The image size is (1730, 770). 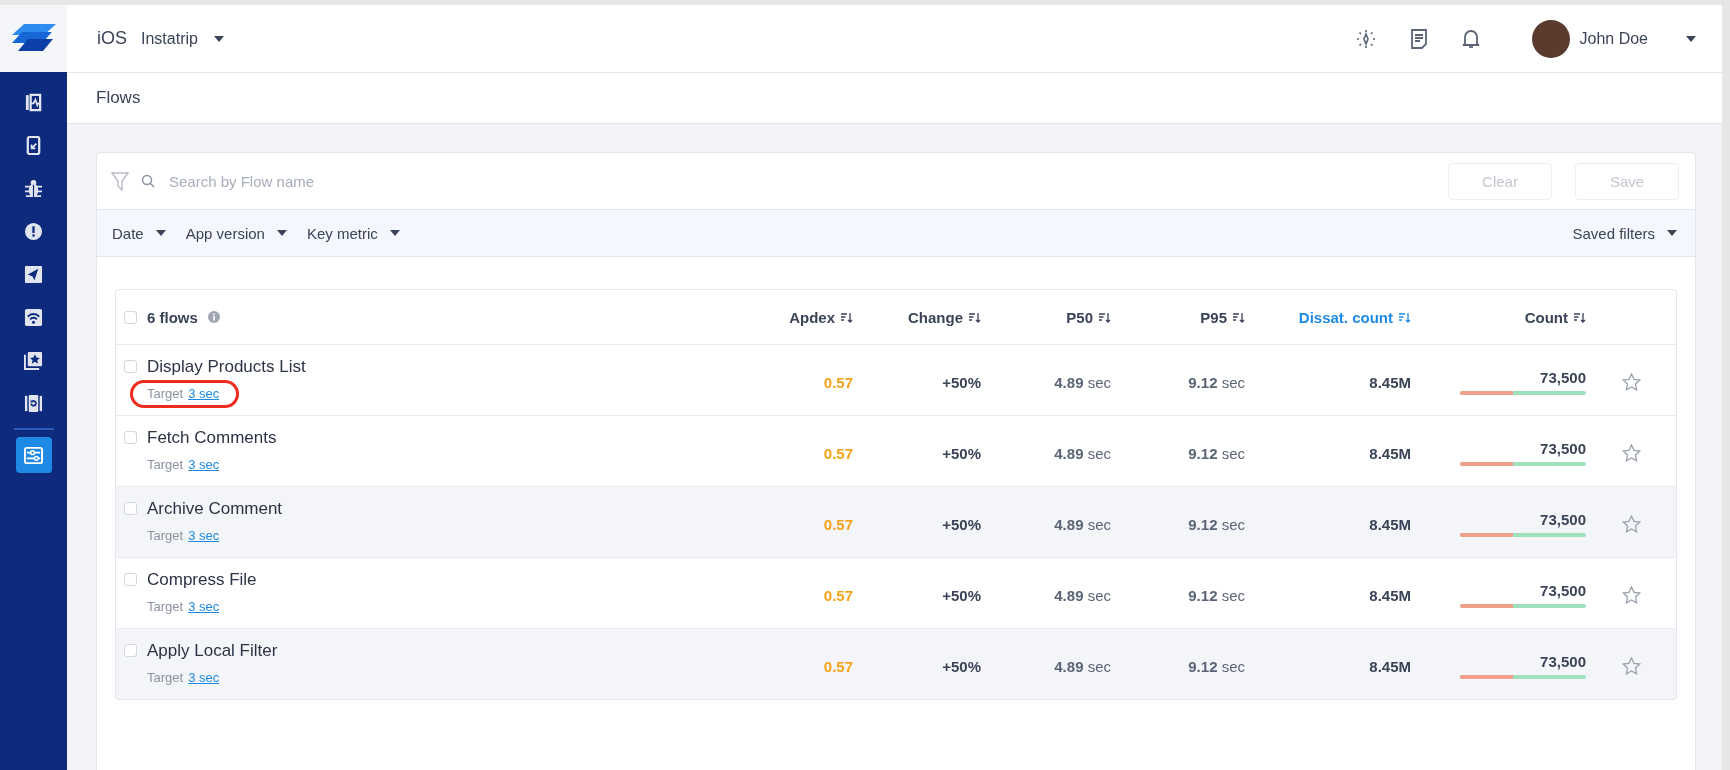 What do you see at coordinates (182, 38) in the screenshot?
I see `app-switcher: Instatrip` at bounding box center [182, 38].